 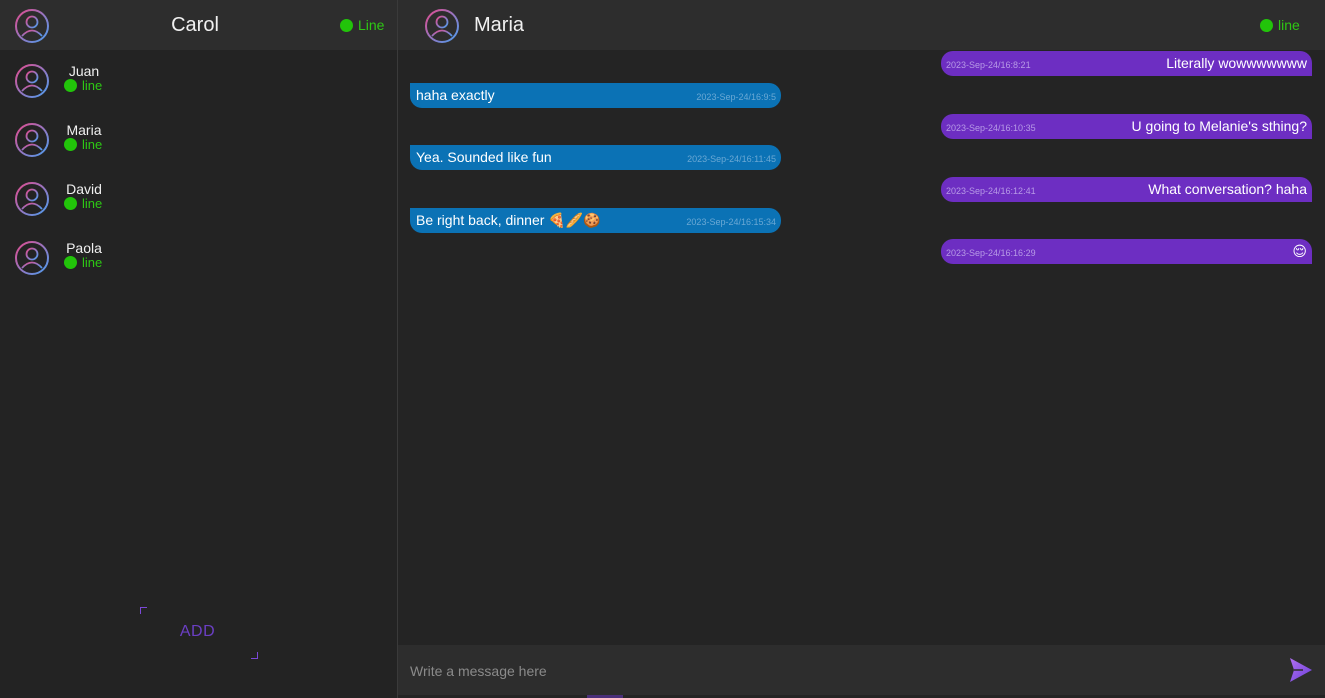 What do you see at coordinates (731, 159) in the screenshot?
I see `message-timestamp: 2023-Sep-24/16:11:45` at bounding box center [731, 159].